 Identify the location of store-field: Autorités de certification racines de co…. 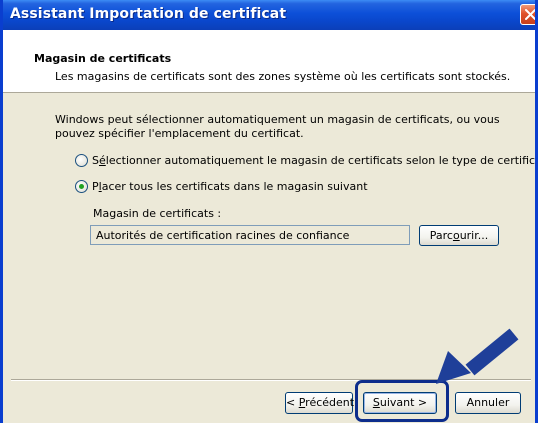
(250, 235).